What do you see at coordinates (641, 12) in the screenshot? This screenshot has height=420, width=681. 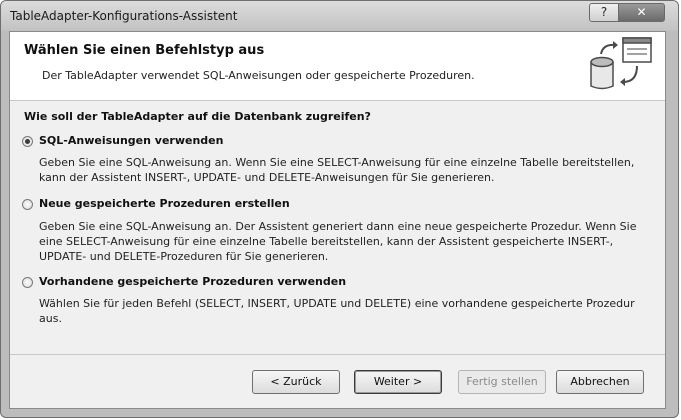 I see `close-button: ✕` at bounding box center [641, 12].